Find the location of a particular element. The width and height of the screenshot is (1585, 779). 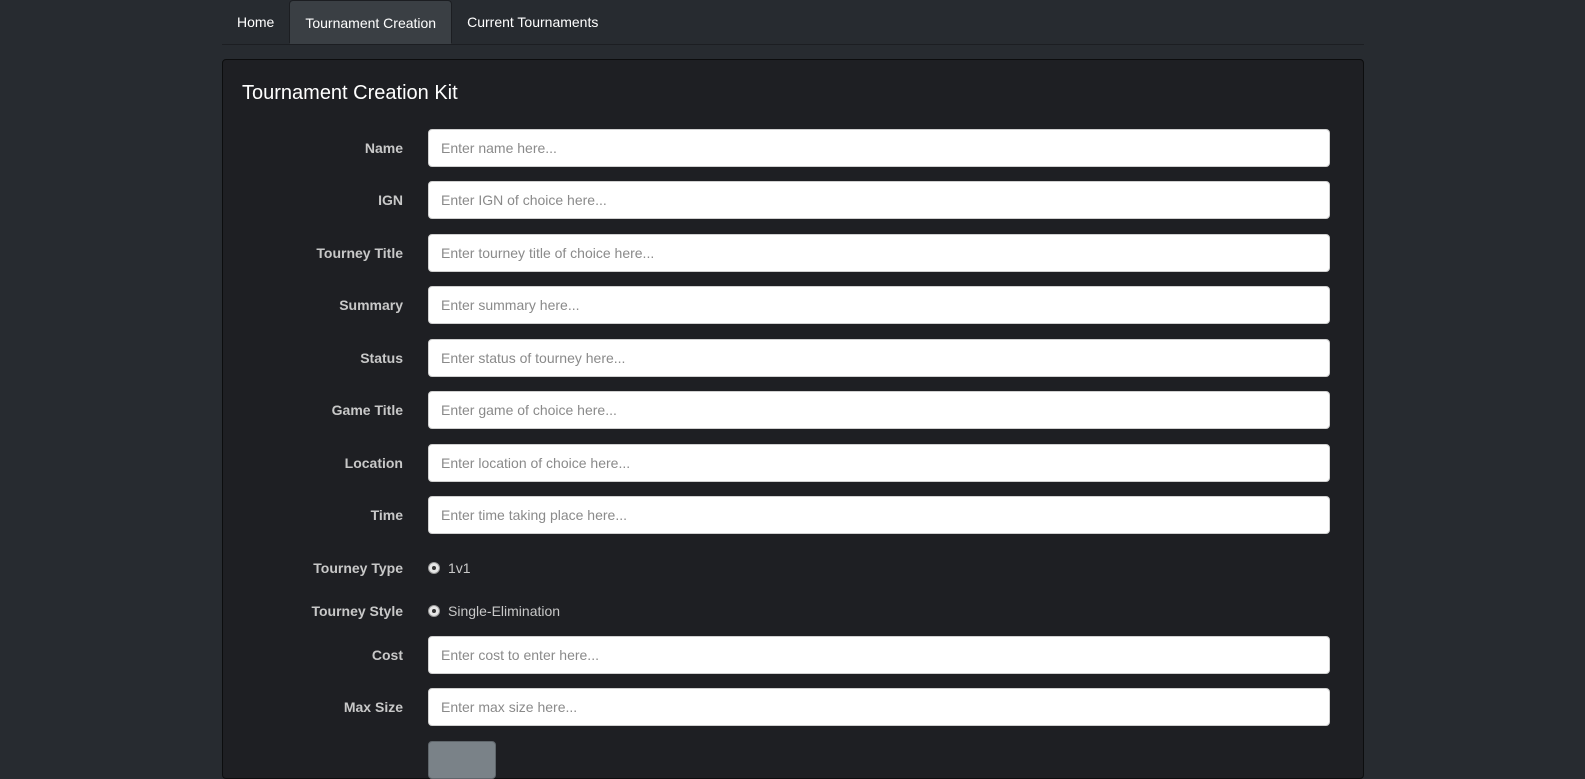

tourney-type-row: Tourney Type 1v1 is located at coordinates (793, 568).